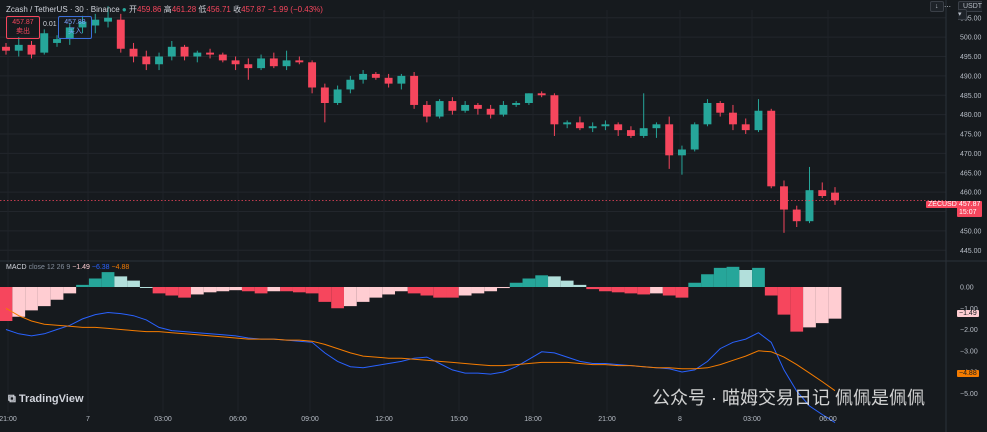 The height and width of the screenshot is (432, 987). I want to click on macd-hist-tag: −1.49, so click(968, 313).